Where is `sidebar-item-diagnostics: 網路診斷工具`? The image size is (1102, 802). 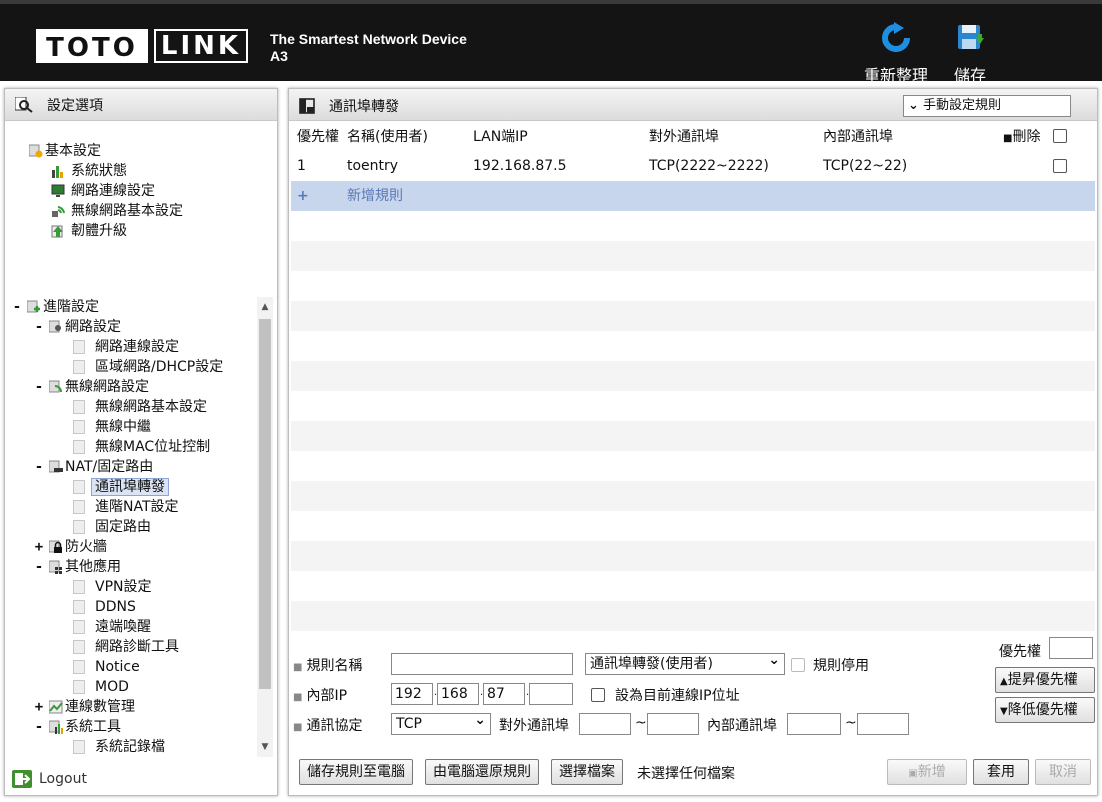 sidebar-item-diagnostics: 網路診斷工具 is located at coordinates (126, 647).